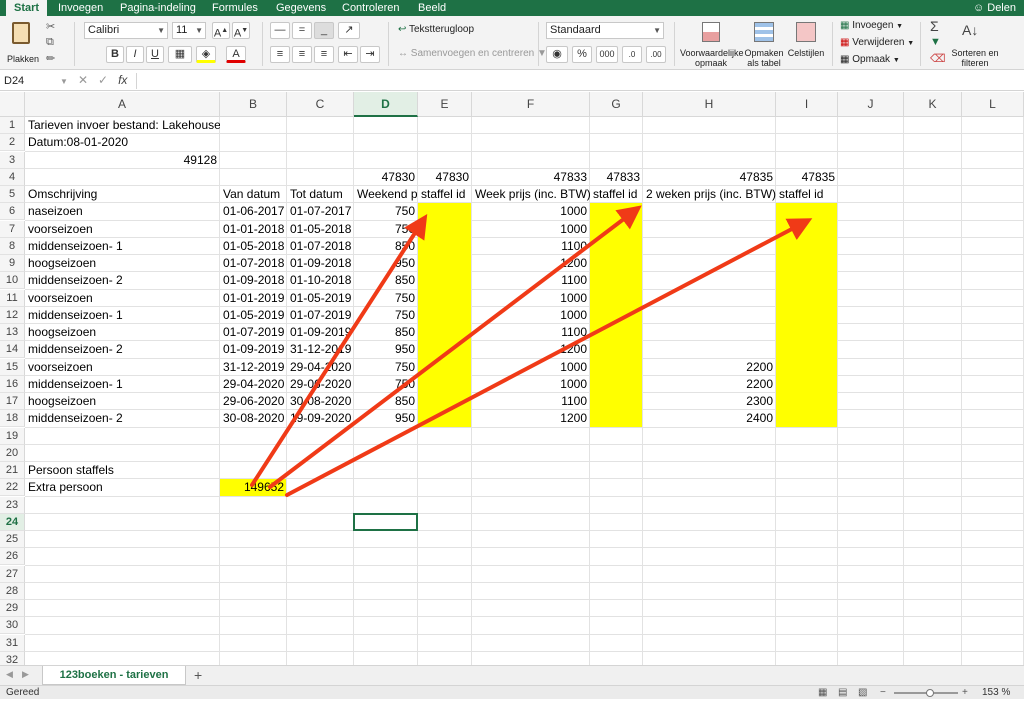  Describe the element at coordinates (582, 54) in the screenshot. I see `percent-button: %` at that location.